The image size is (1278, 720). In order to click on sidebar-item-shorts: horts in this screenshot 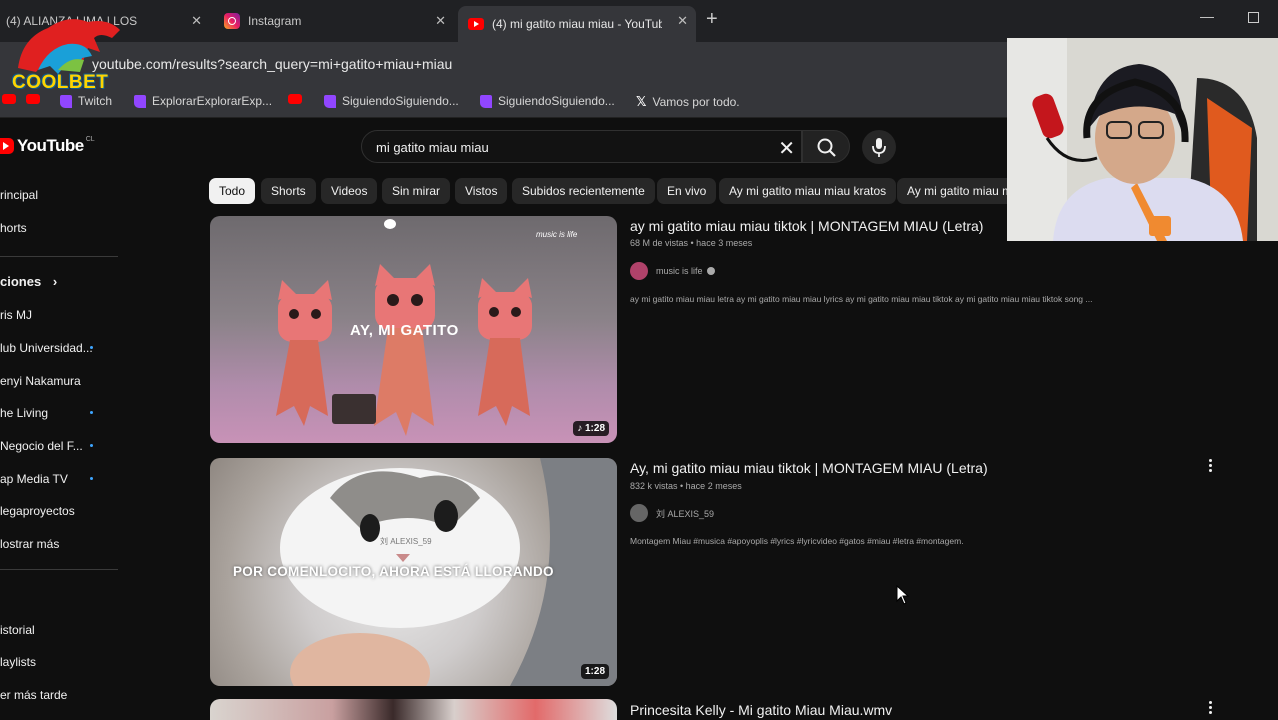, I will do `click(13, 228)`.